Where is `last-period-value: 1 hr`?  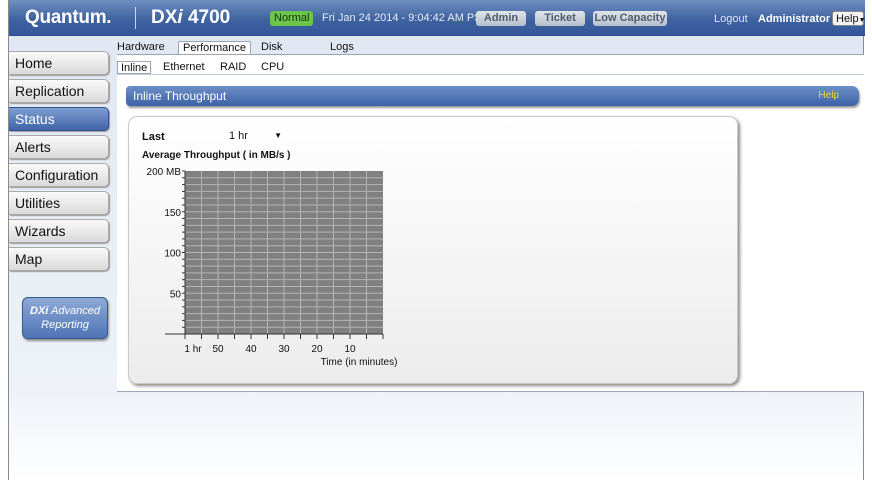
last-period-value: 1 hr is located at coordinates (238, 136).